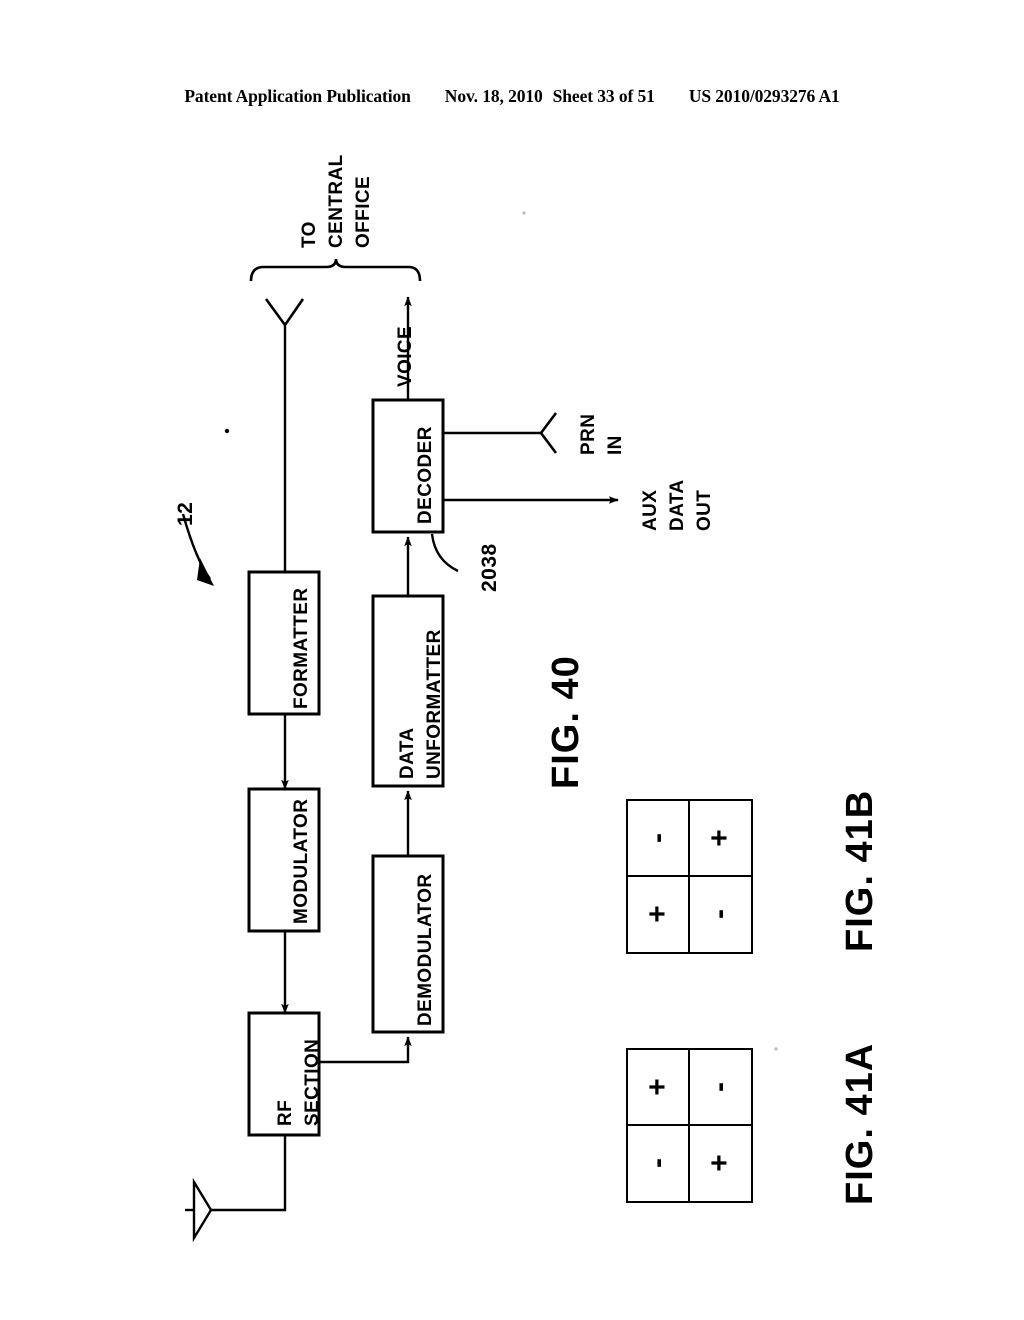 This screenshot has width=1024, height=1320. I want to click on fig-41a-table: + - - +, so click(689, 1125).